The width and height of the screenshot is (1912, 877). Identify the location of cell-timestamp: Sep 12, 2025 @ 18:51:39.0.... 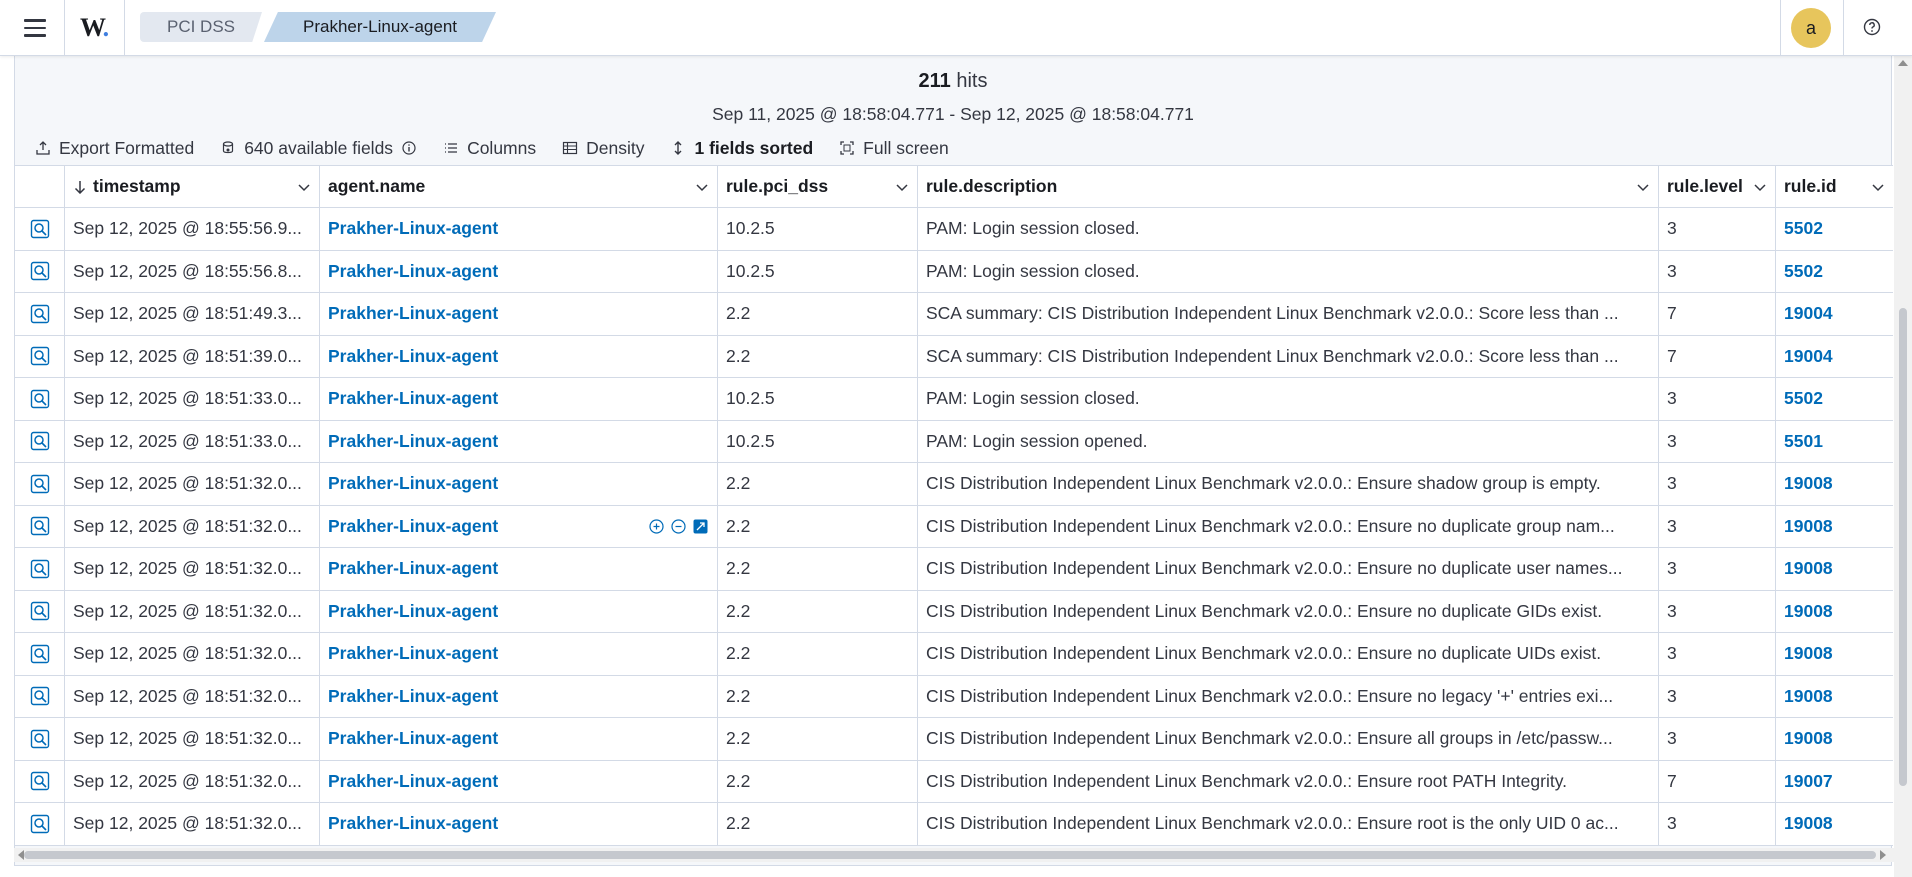
(192, 356).